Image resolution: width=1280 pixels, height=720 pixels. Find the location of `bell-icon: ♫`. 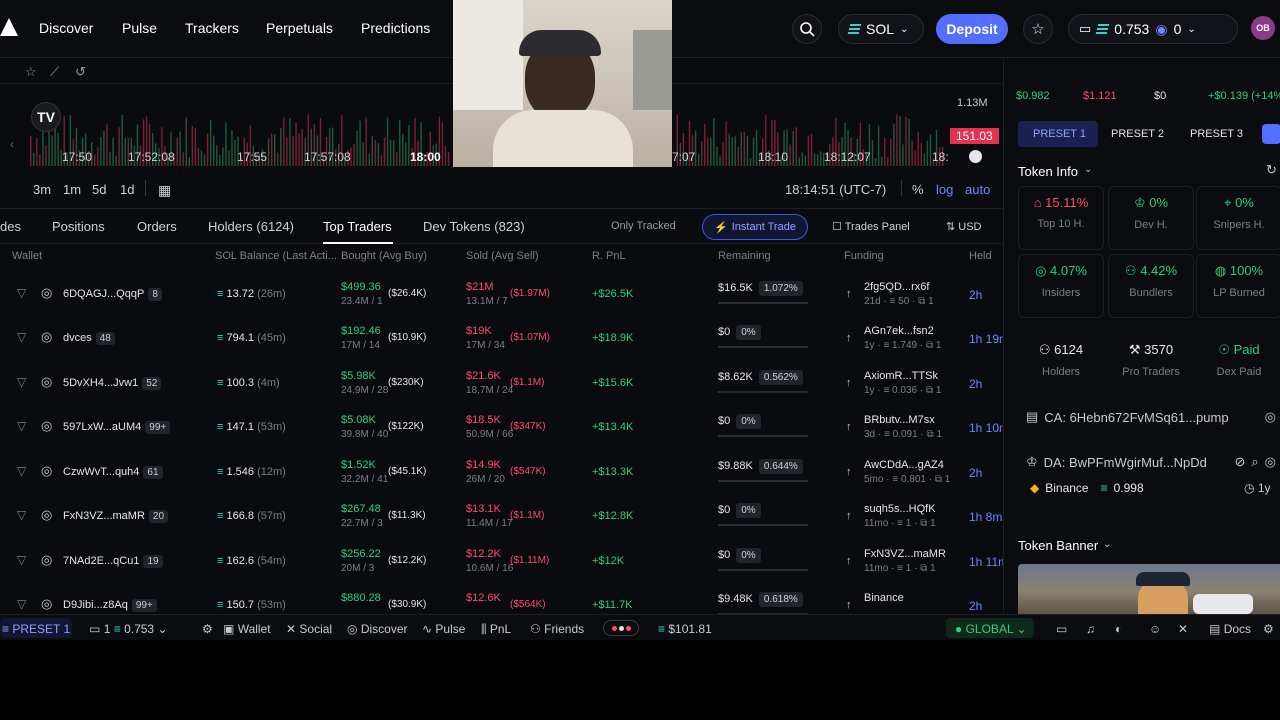

bell-icon: ♫ is located at coordinates (1090, 629).